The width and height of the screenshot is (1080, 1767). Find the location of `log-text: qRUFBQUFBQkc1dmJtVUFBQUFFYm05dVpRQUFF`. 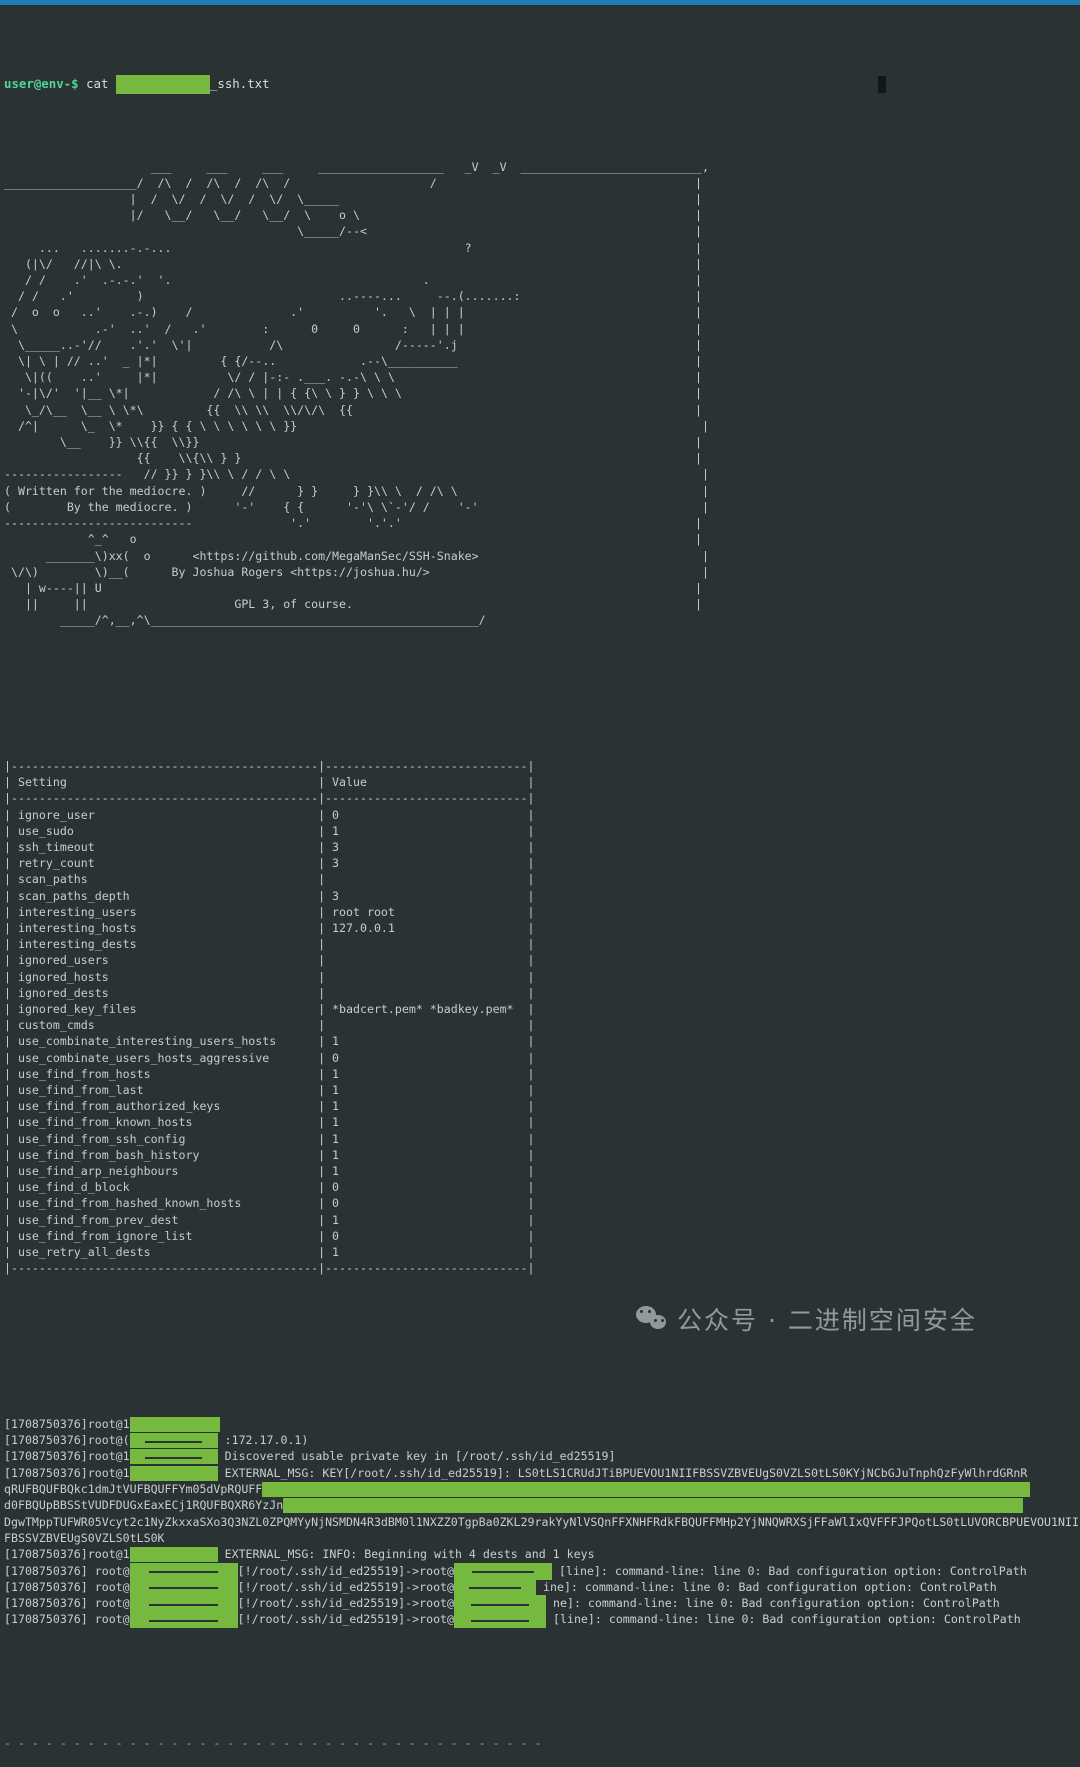

log-text: qRUFBQUFBQkc1dmJtVUFBQUFFYm05dVpRQUFF is located at coordinates (133, 1489).